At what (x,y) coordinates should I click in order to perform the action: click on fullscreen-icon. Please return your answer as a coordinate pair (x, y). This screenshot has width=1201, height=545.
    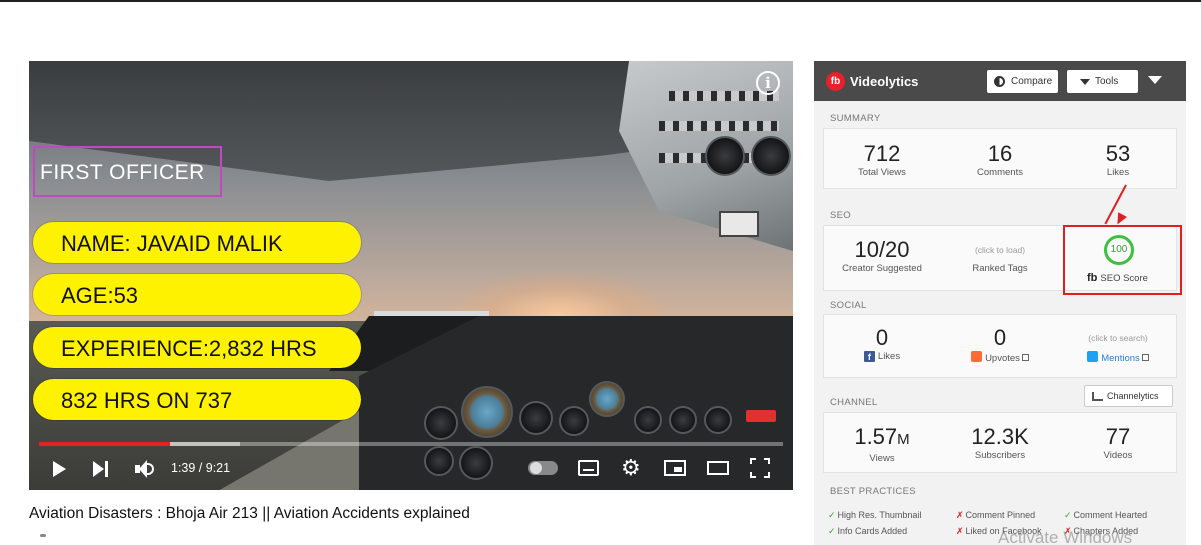
    Looking at the image, I should click on (760, 468).